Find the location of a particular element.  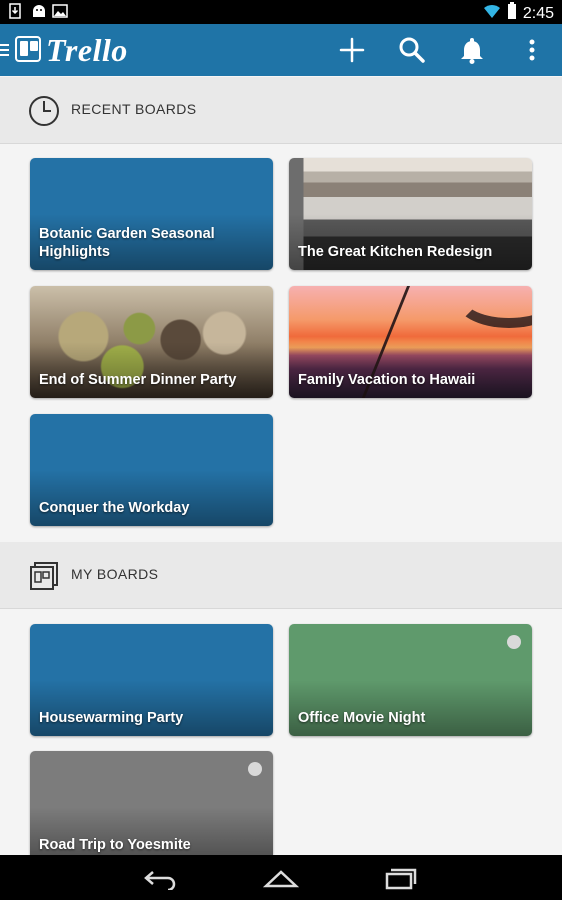

home-button is located at coordinates (281, 878).